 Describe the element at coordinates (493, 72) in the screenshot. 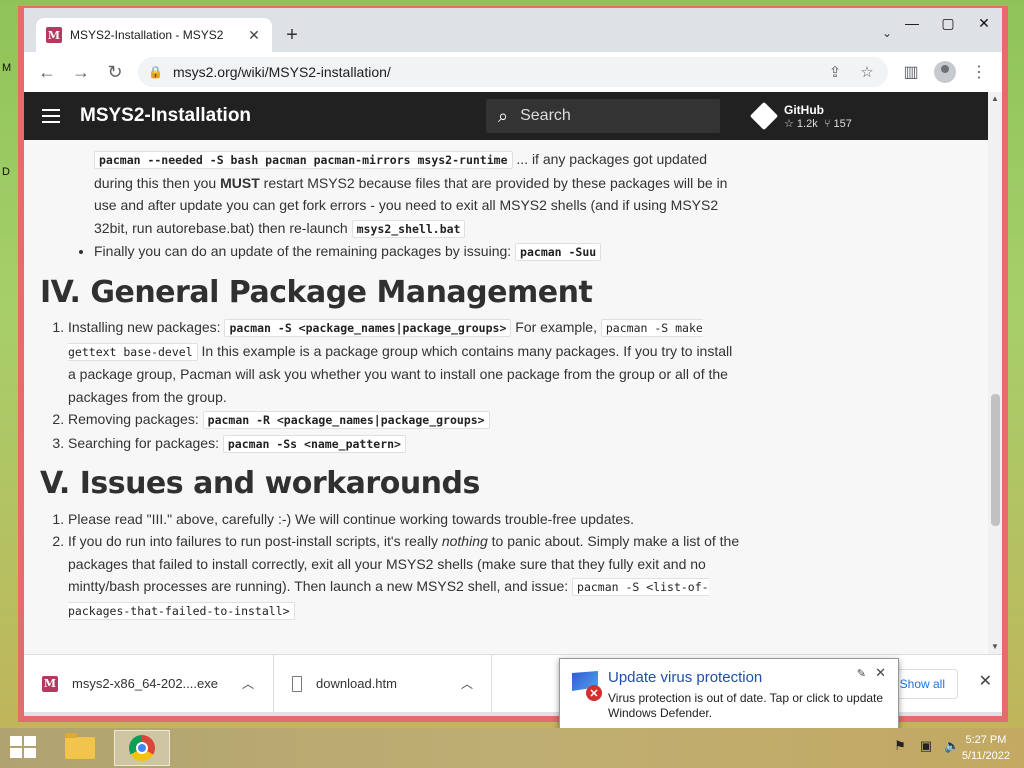

I see `url-text: msys2.org/wiki/MSYS2-installation/` at that location.